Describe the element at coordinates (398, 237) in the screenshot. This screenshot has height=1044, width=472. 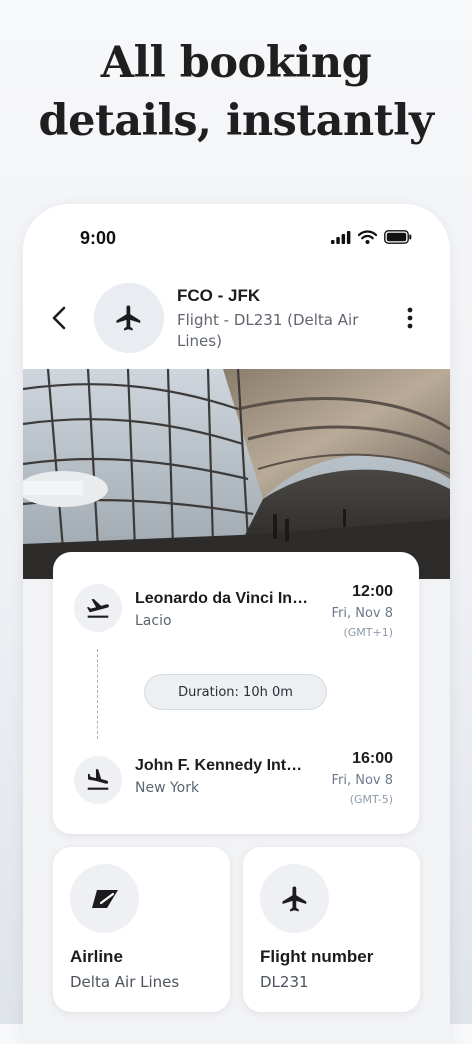
I see `battery-icon` at that location.